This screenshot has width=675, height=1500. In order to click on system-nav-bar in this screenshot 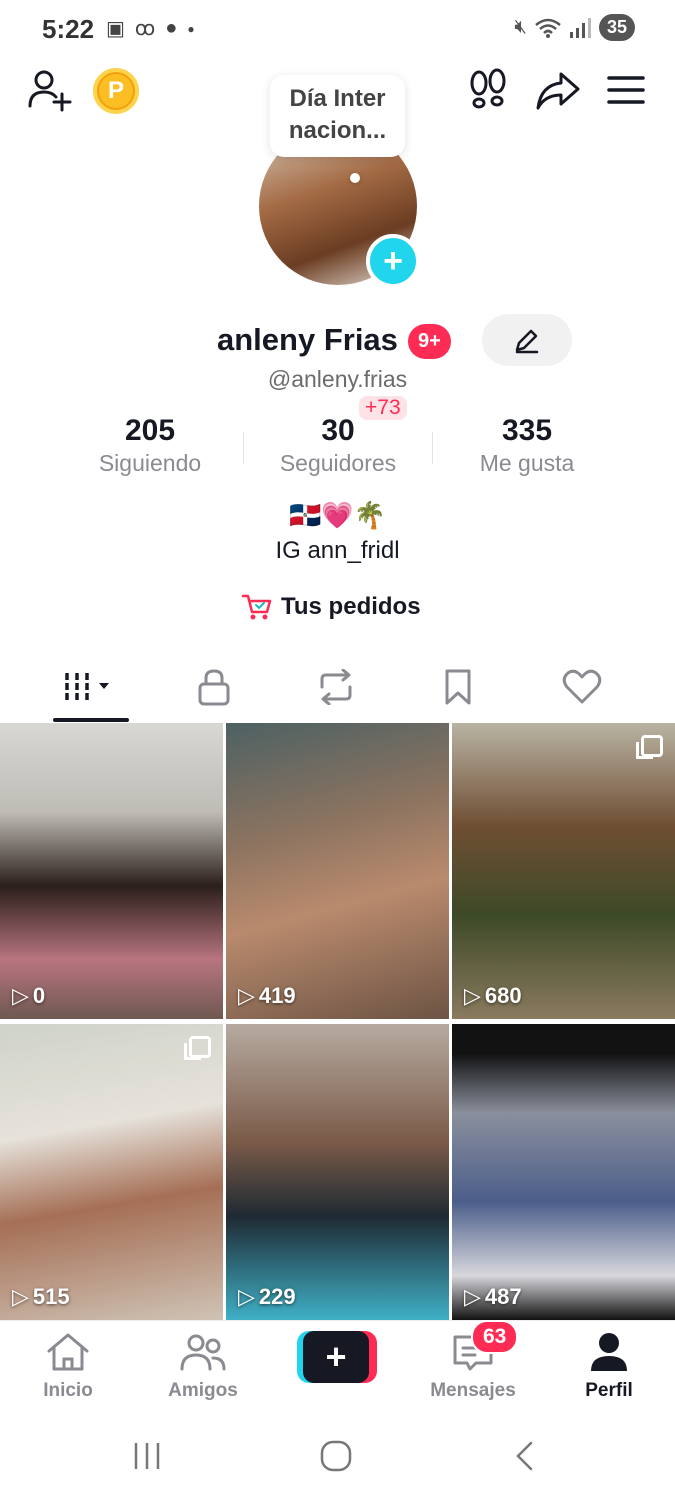, I will do `click(337, 1456)`.